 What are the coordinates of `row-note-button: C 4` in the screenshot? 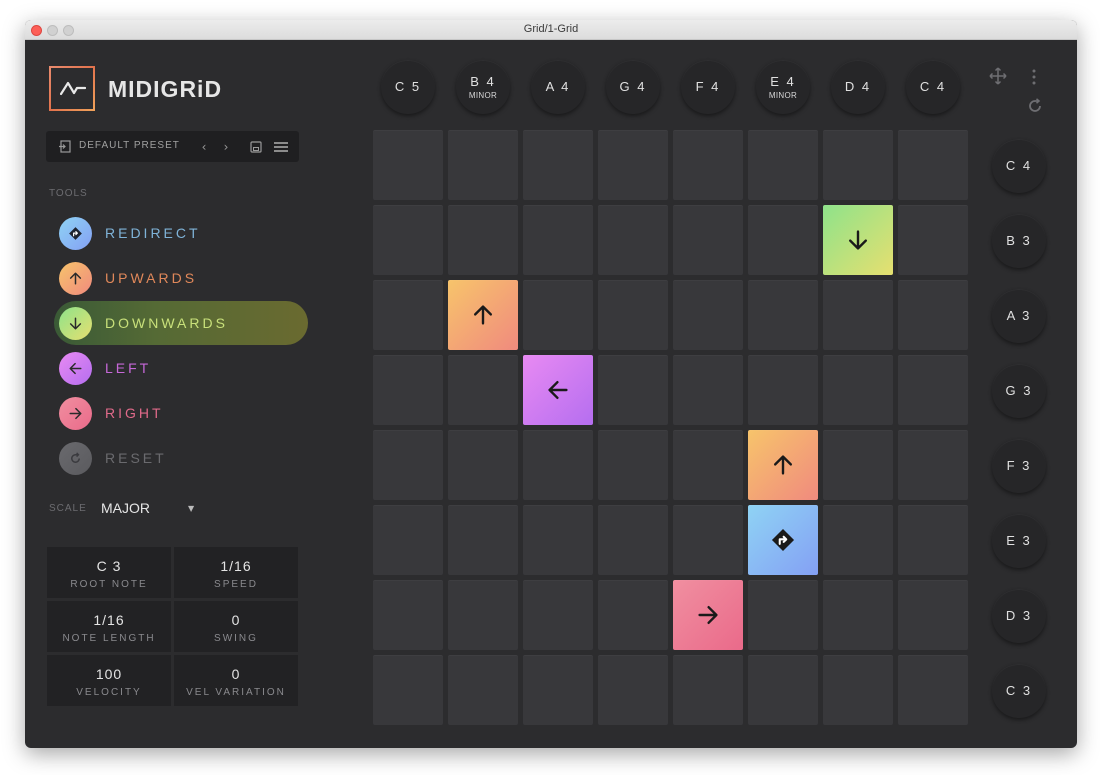 It's located at (1019, 166).